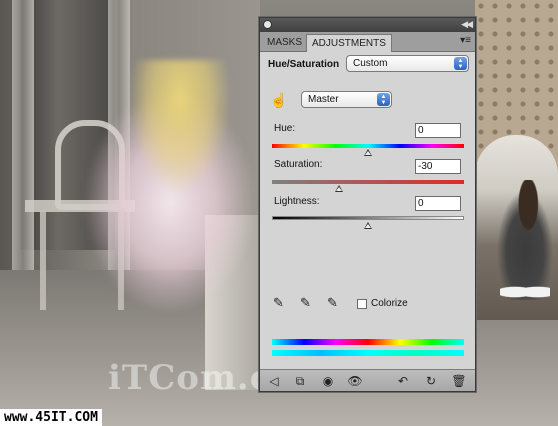  What do you see at coordinates (332, 303) in the screenshot?
I see `eyedropper-minus-icon: ✎` at bounding box center [332, 303].